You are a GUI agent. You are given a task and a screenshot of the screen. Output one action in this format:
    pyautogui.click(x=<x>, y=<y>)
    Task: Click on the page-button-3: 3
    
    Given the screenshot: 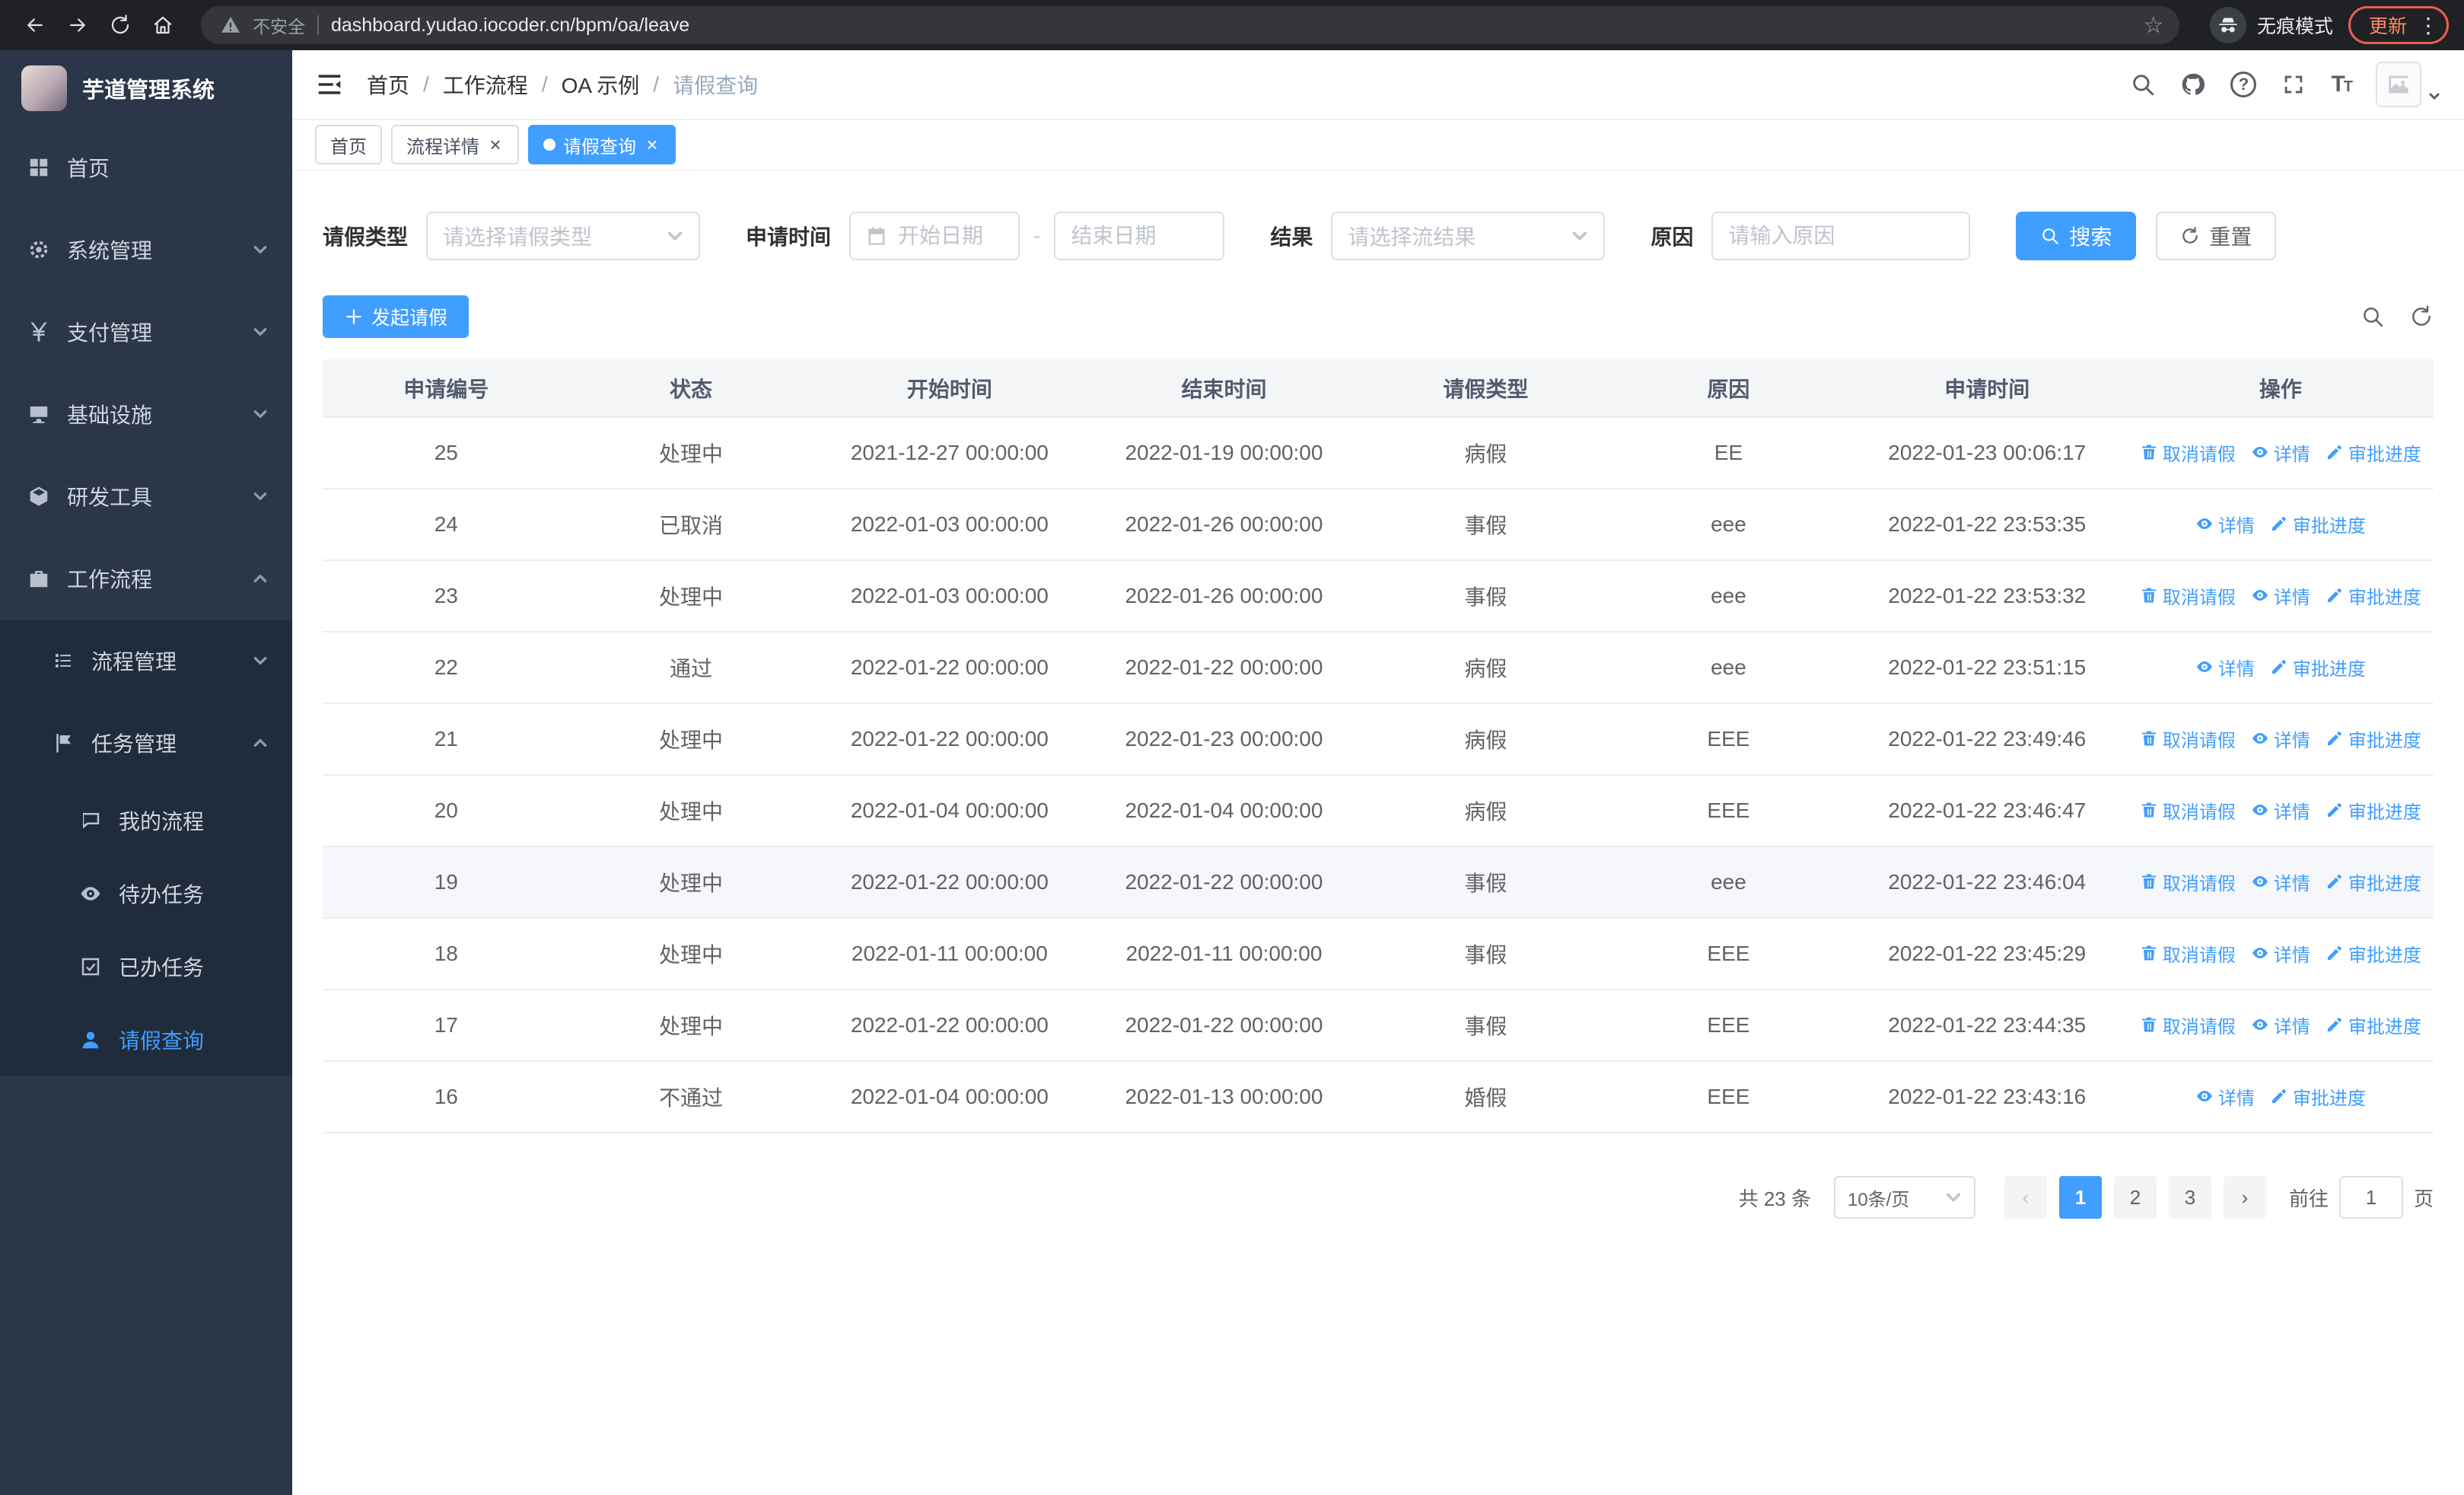 What is the action you would take?
    pyautogui.click(x=2189, y=1198)
    